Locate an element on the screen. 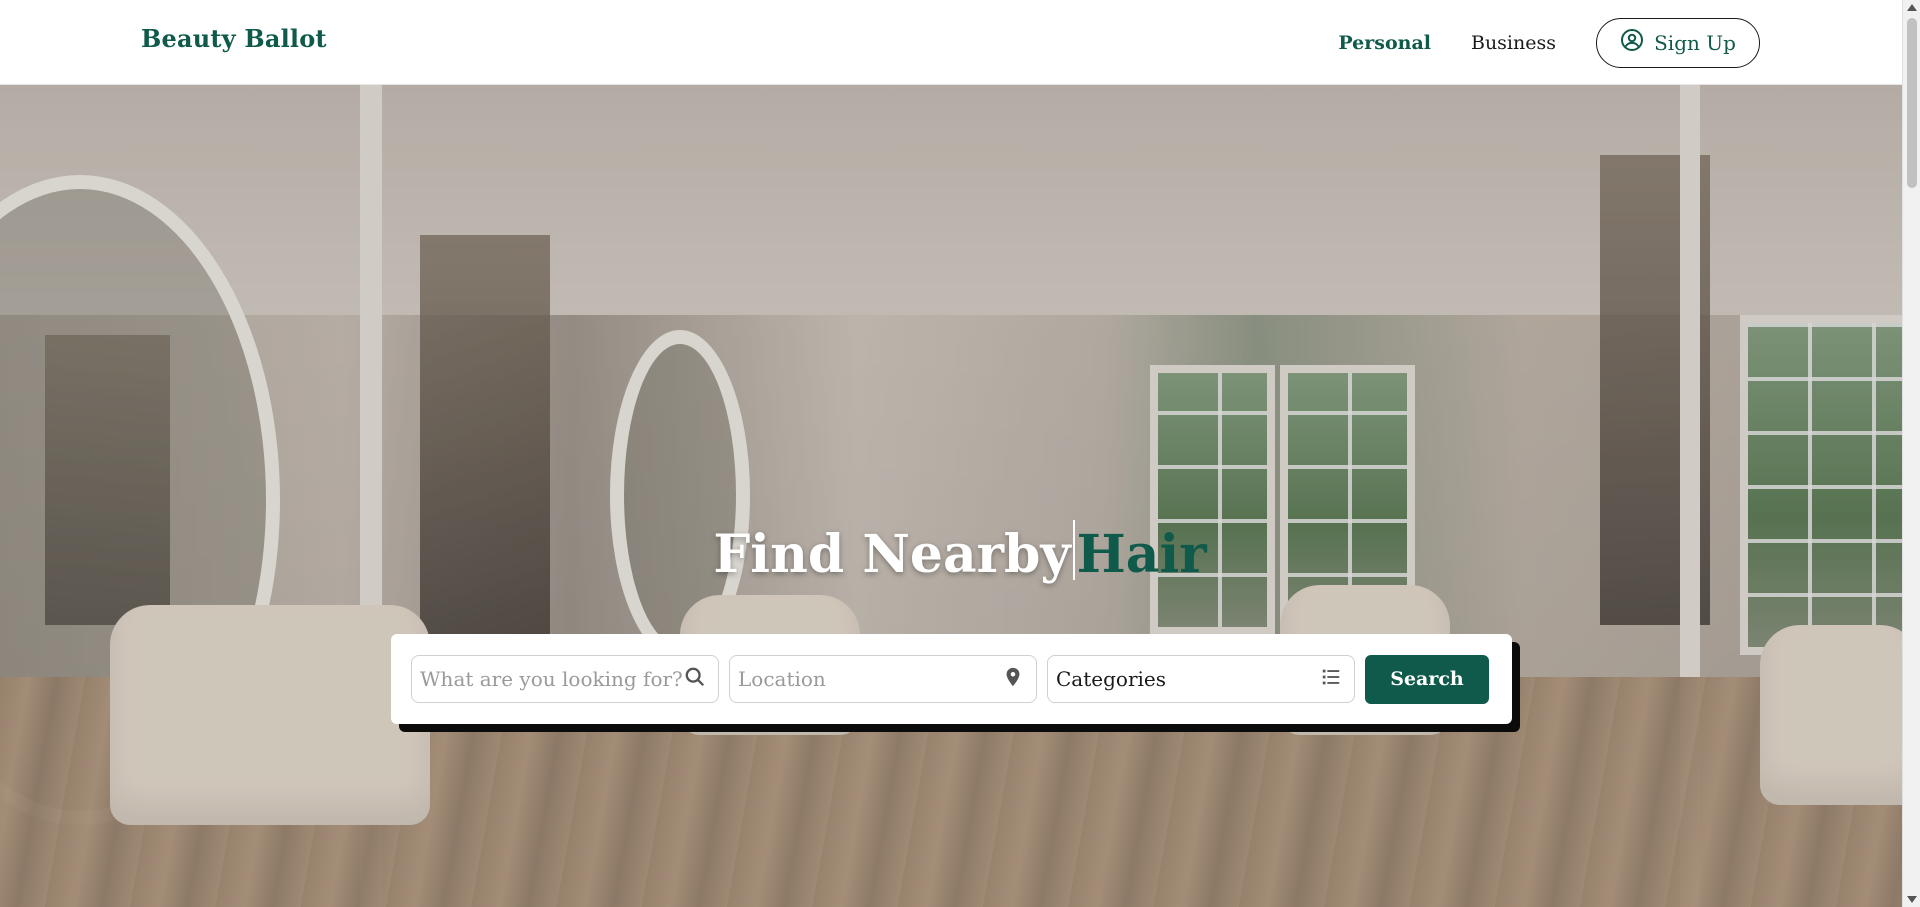 This screenshot has height=907, width=1920. page-scrollbar is located at coordinates (1911, 453).